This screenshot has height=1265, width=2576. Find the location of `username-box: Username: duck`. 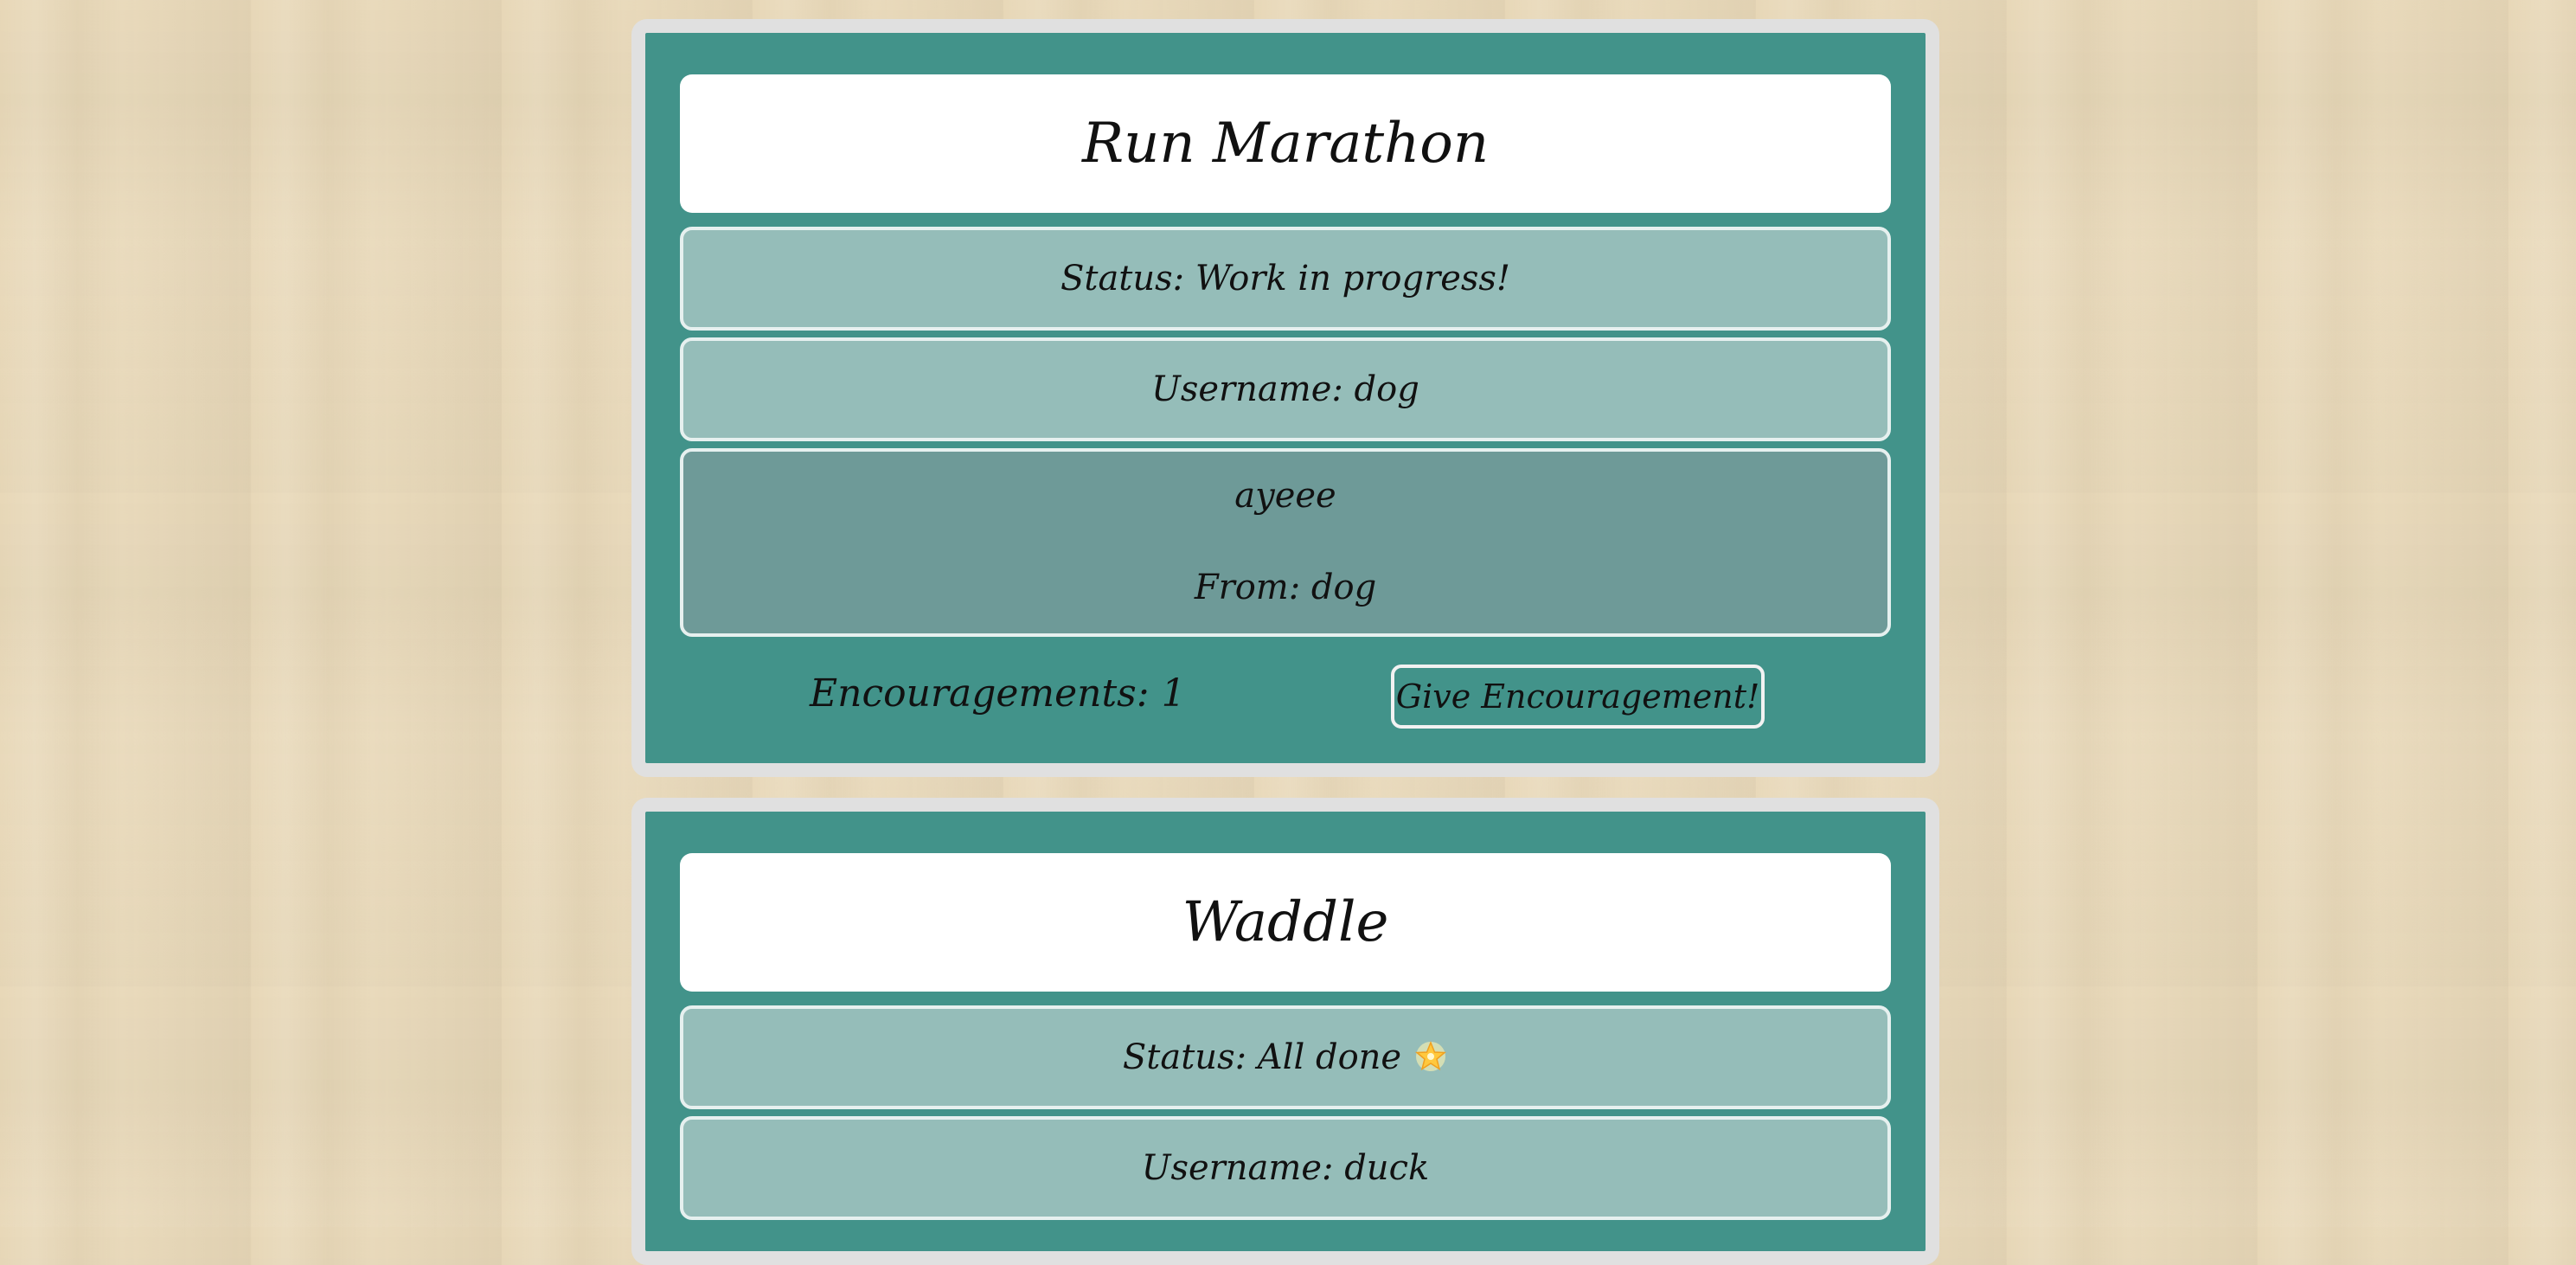

username-box: Username: duck is located at coordinates (1285, 1168).